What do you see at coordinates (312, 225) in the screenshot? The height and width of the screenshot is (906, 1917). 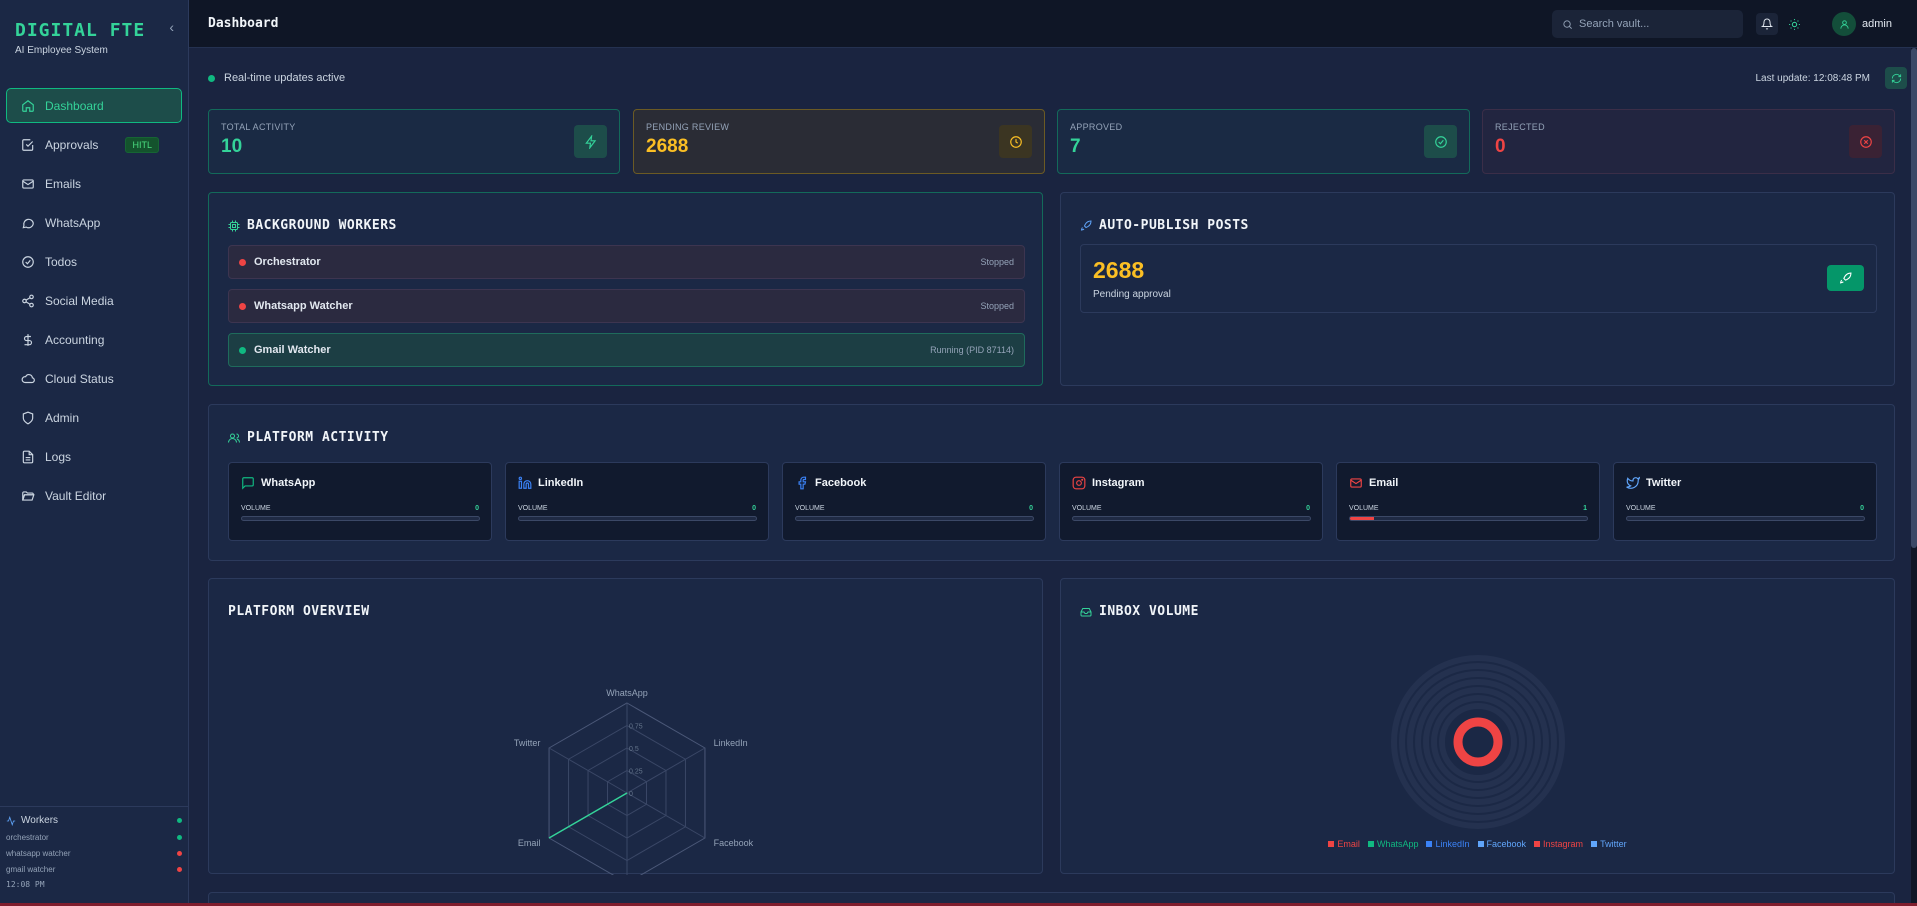 I see `panel-title: BACKGROUND WORKERS` at bounding box center [312, 225].